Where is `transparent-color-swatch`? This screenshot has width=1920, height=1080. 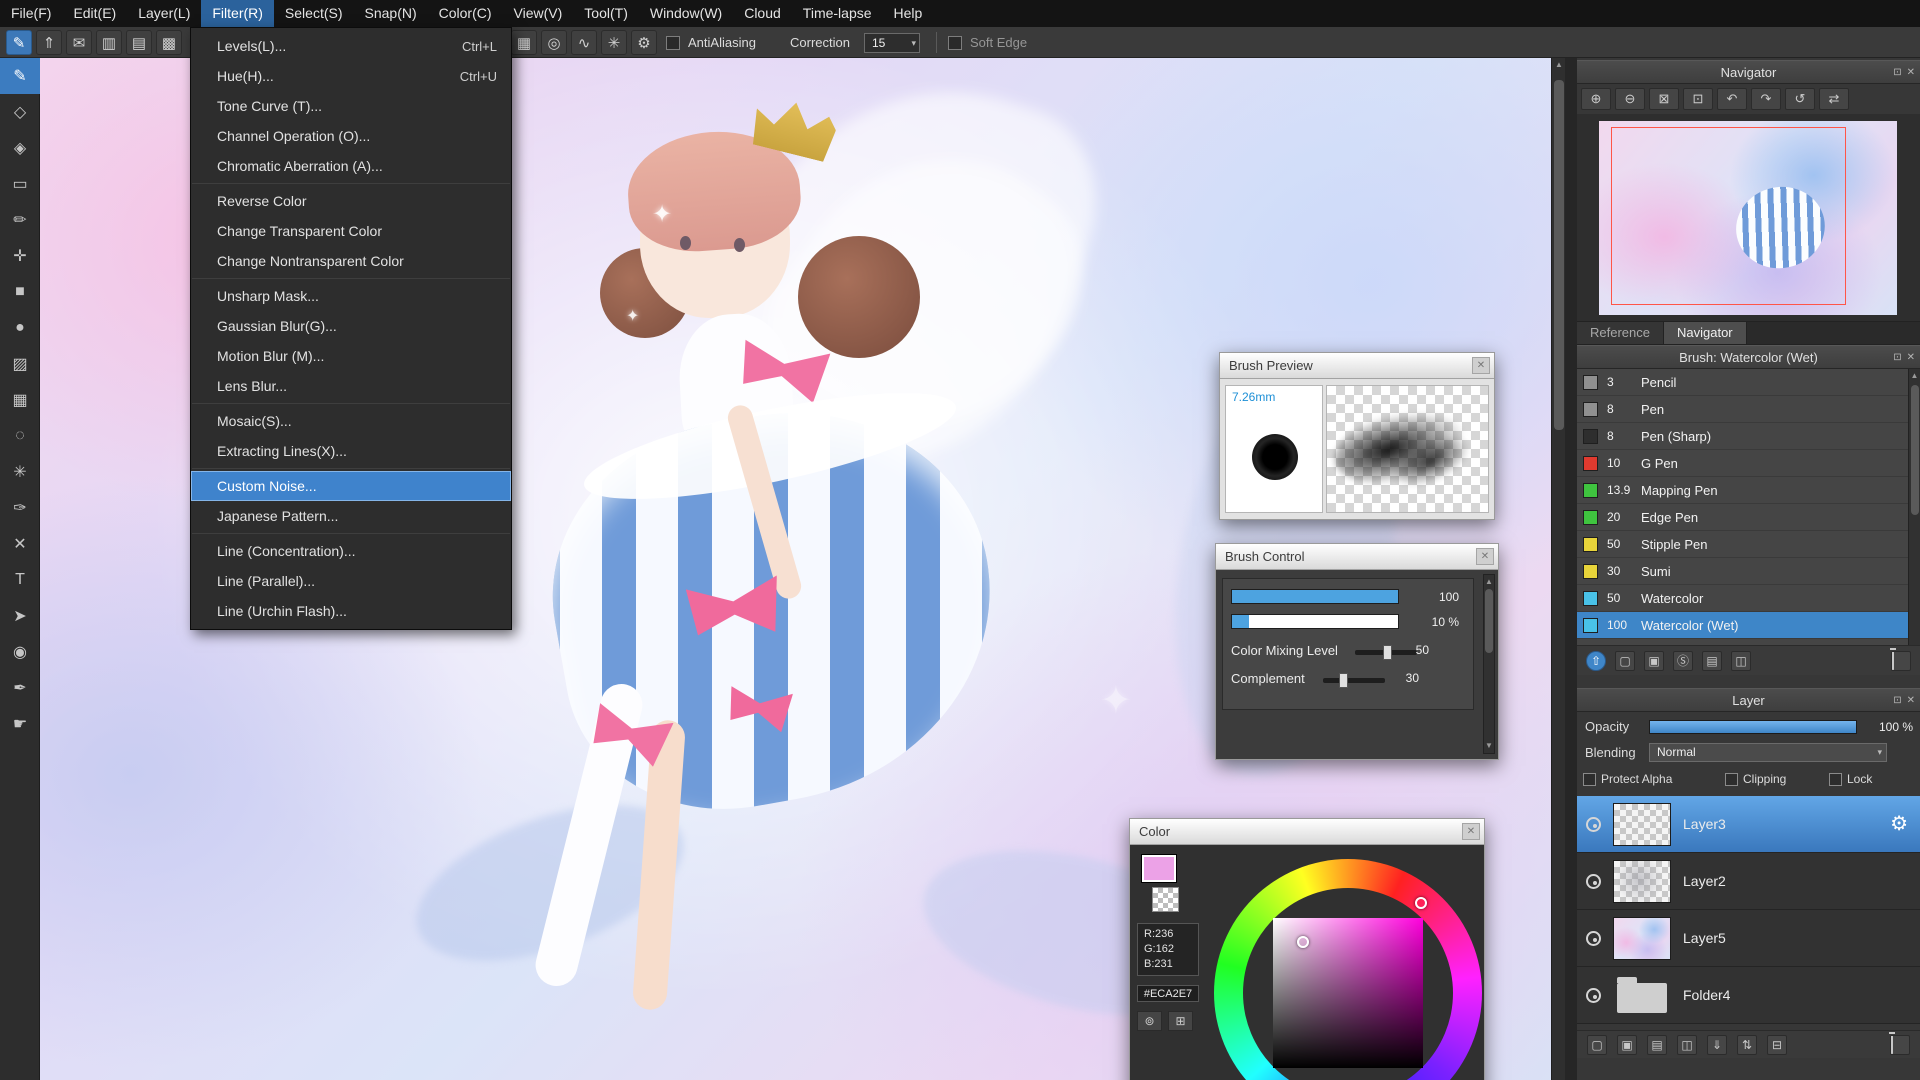 transparent-color-swatch is located at coordinates (1165, 899).